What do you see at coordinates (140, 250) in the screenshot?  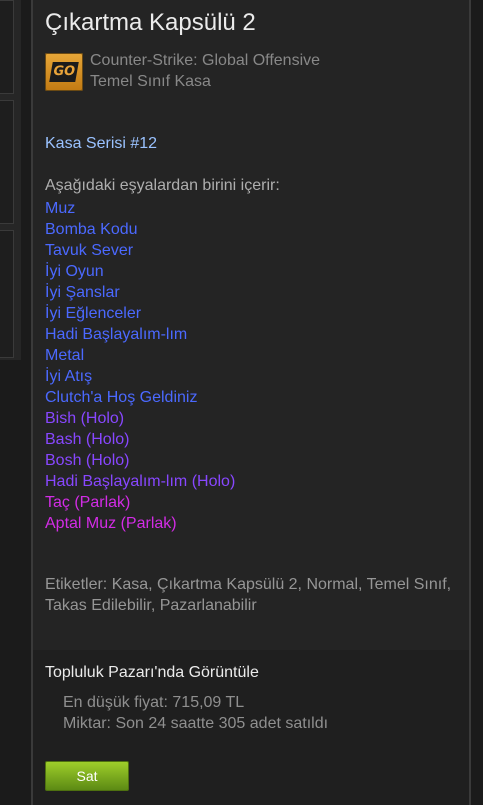 I see `contents-item: Tavuk Sever` at bounding box center [140, 250].